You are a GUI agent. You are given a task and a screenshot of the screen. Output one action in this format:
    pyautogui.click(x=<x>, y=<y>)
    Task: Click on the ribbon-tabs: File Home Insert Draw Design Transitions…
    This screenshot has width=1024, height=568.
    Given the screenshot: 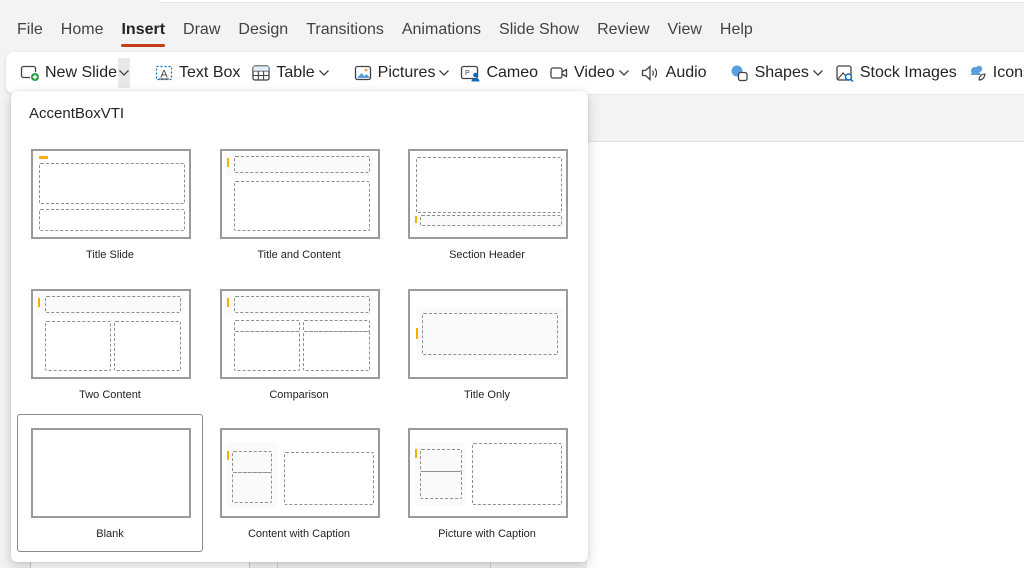 What is the action you would take?
    pyautogui.click(x=381, y=30)
    